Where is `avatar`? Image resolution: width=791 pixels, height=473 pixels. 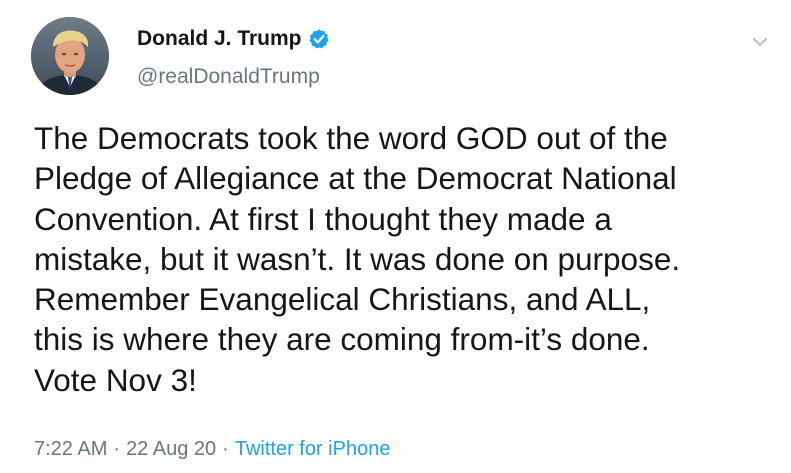 avatar is located at coordinates (70, 56).